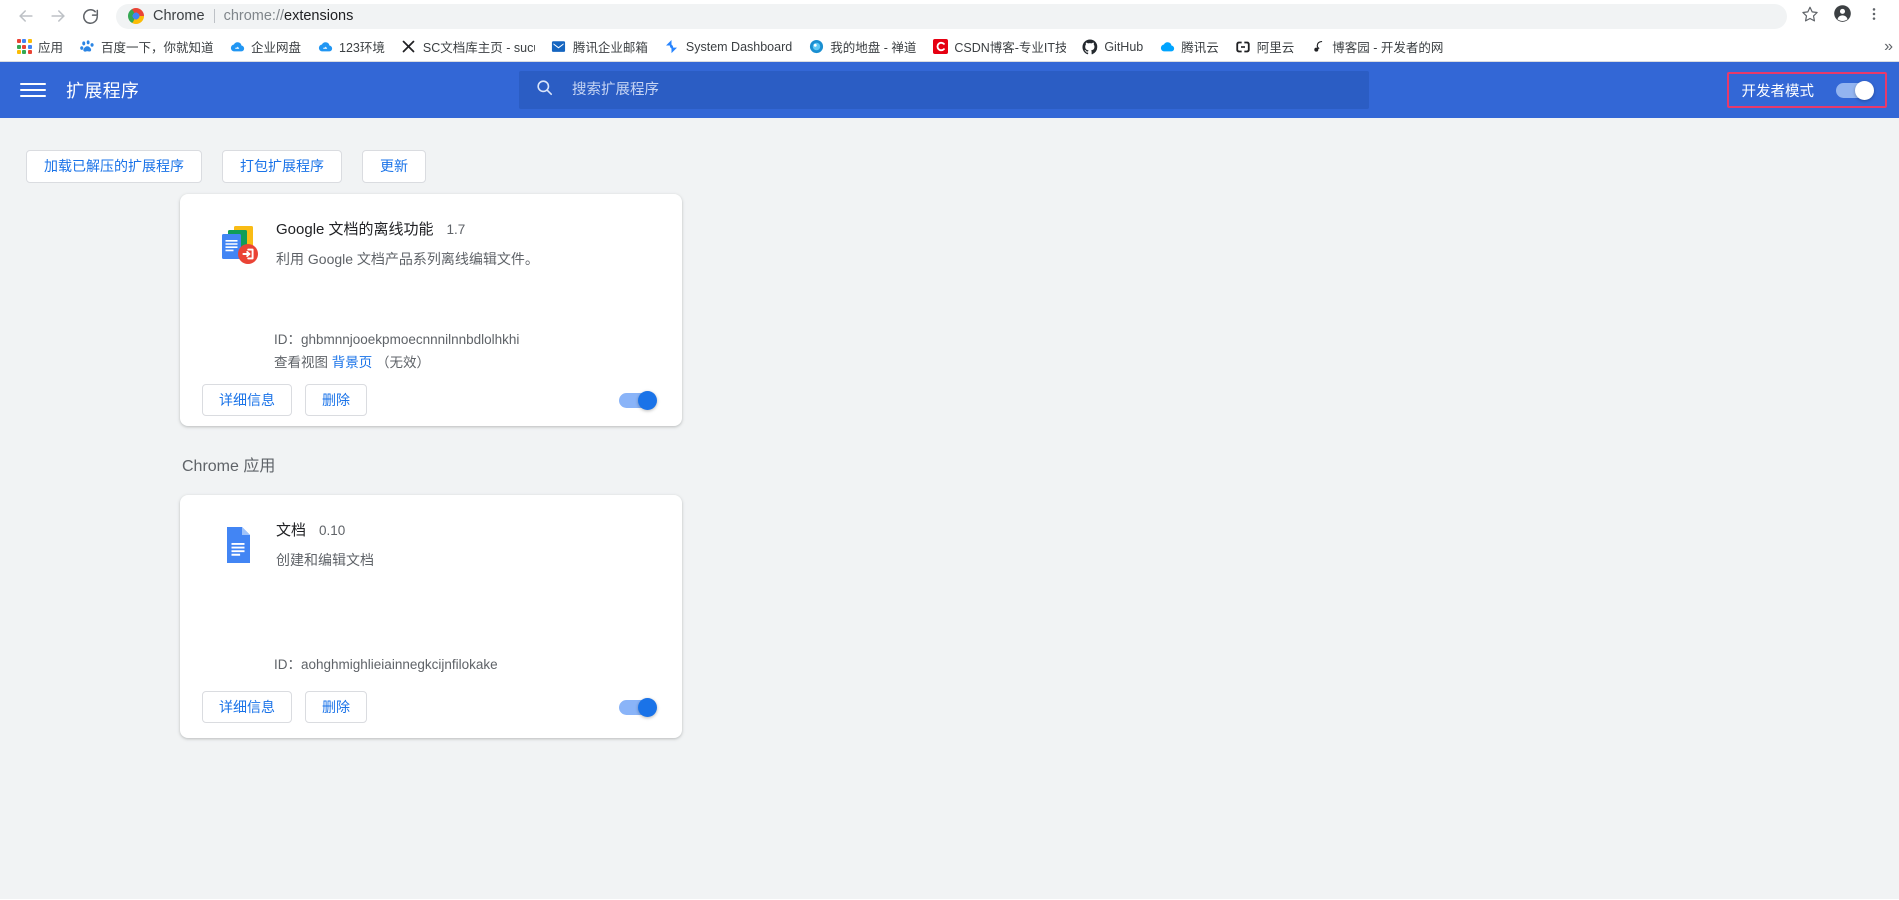 The height and width of the screenshot is (900, 1899). I want to click on search-box, so click(944, 90).